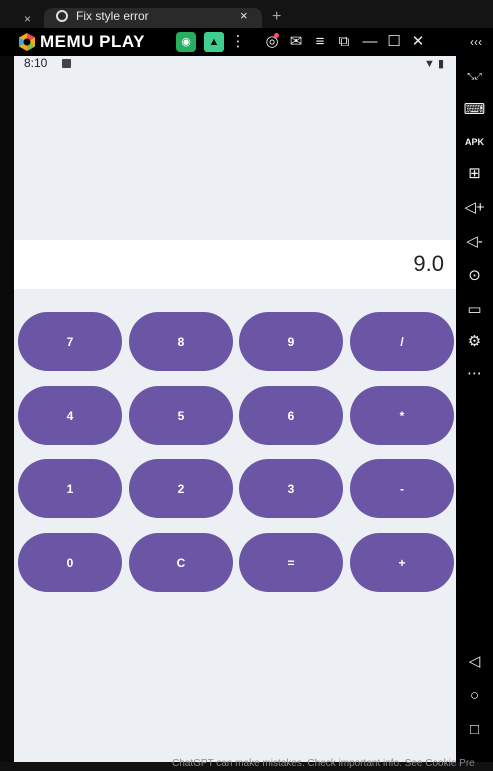 This screenshot has height=771, width=493. I want to click on key-subtract: -, so click(402, 488).